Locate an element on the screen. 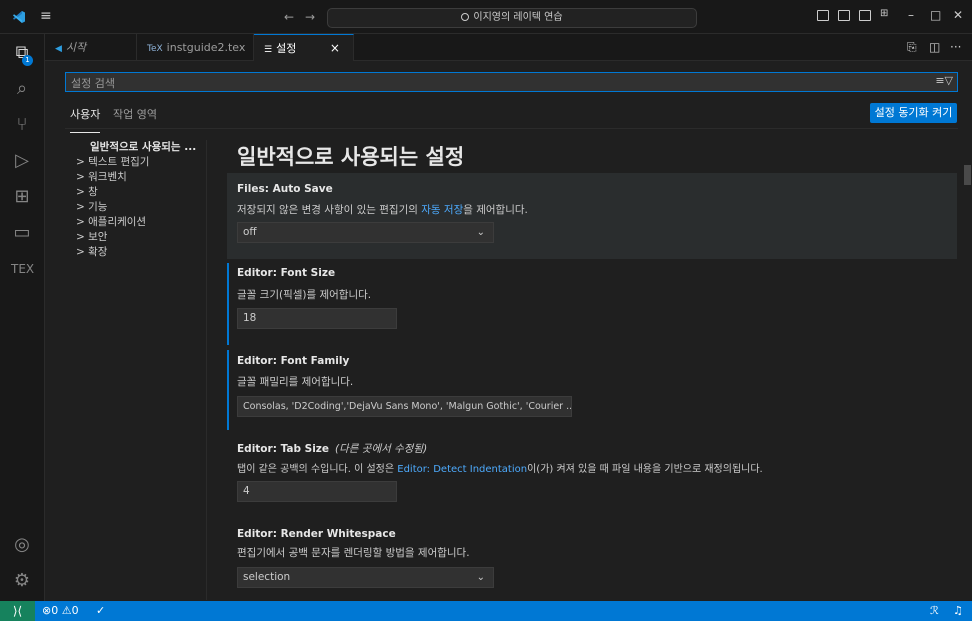 This screenshot has height=621, width=972. tex-file-icon: TeX is located at coordinates (155, 49).